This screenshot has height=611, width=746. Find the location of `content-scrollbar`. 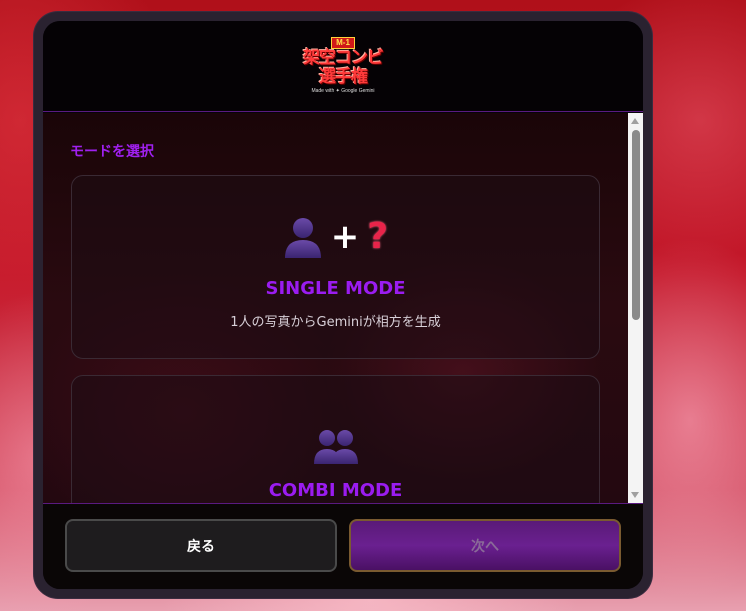

content-scrollbar is located at coordinates (635, 308).